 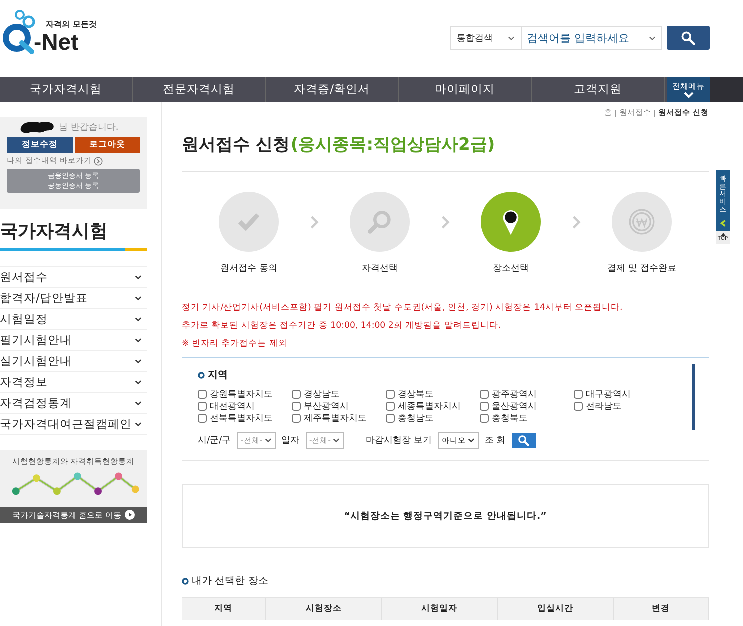 I want to click on sidebar-item: 시험일정, so click(x=73, y=319).